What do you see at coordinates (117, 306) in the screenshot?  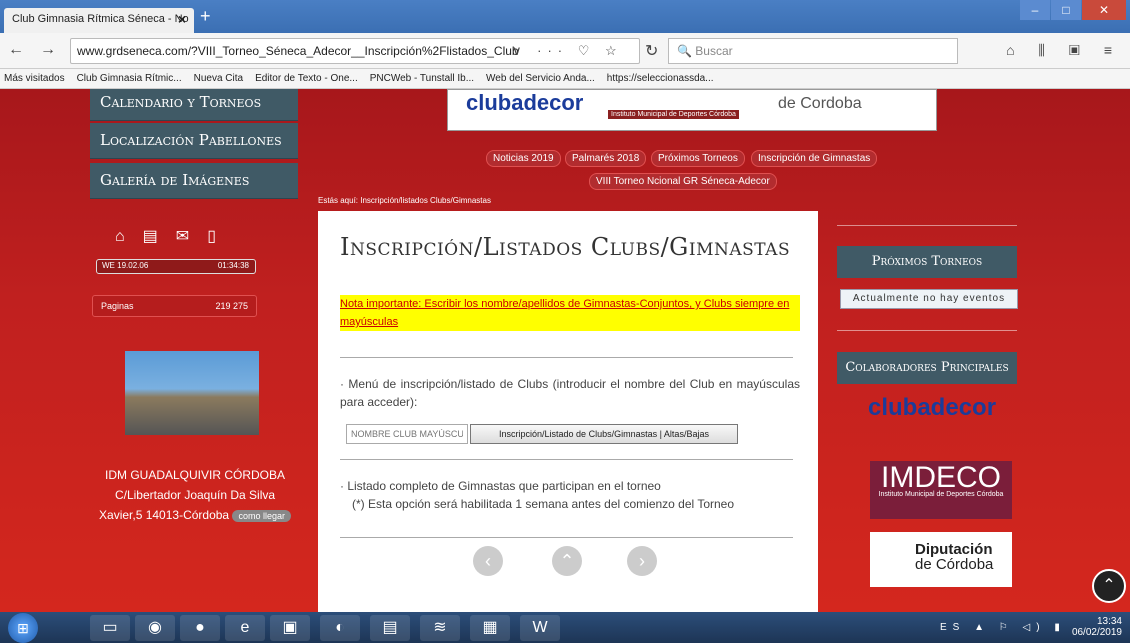 I see `counter-label: Paginas` at bounding box center [117, 306].